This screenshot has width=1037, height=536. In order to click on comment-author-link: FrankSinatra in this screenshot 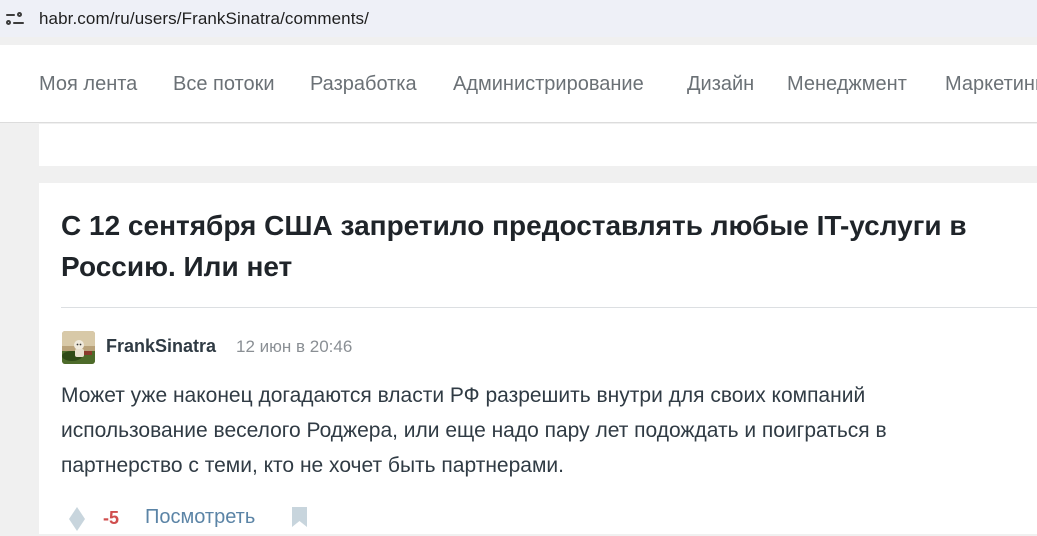, I will do `click(161, 346)`.